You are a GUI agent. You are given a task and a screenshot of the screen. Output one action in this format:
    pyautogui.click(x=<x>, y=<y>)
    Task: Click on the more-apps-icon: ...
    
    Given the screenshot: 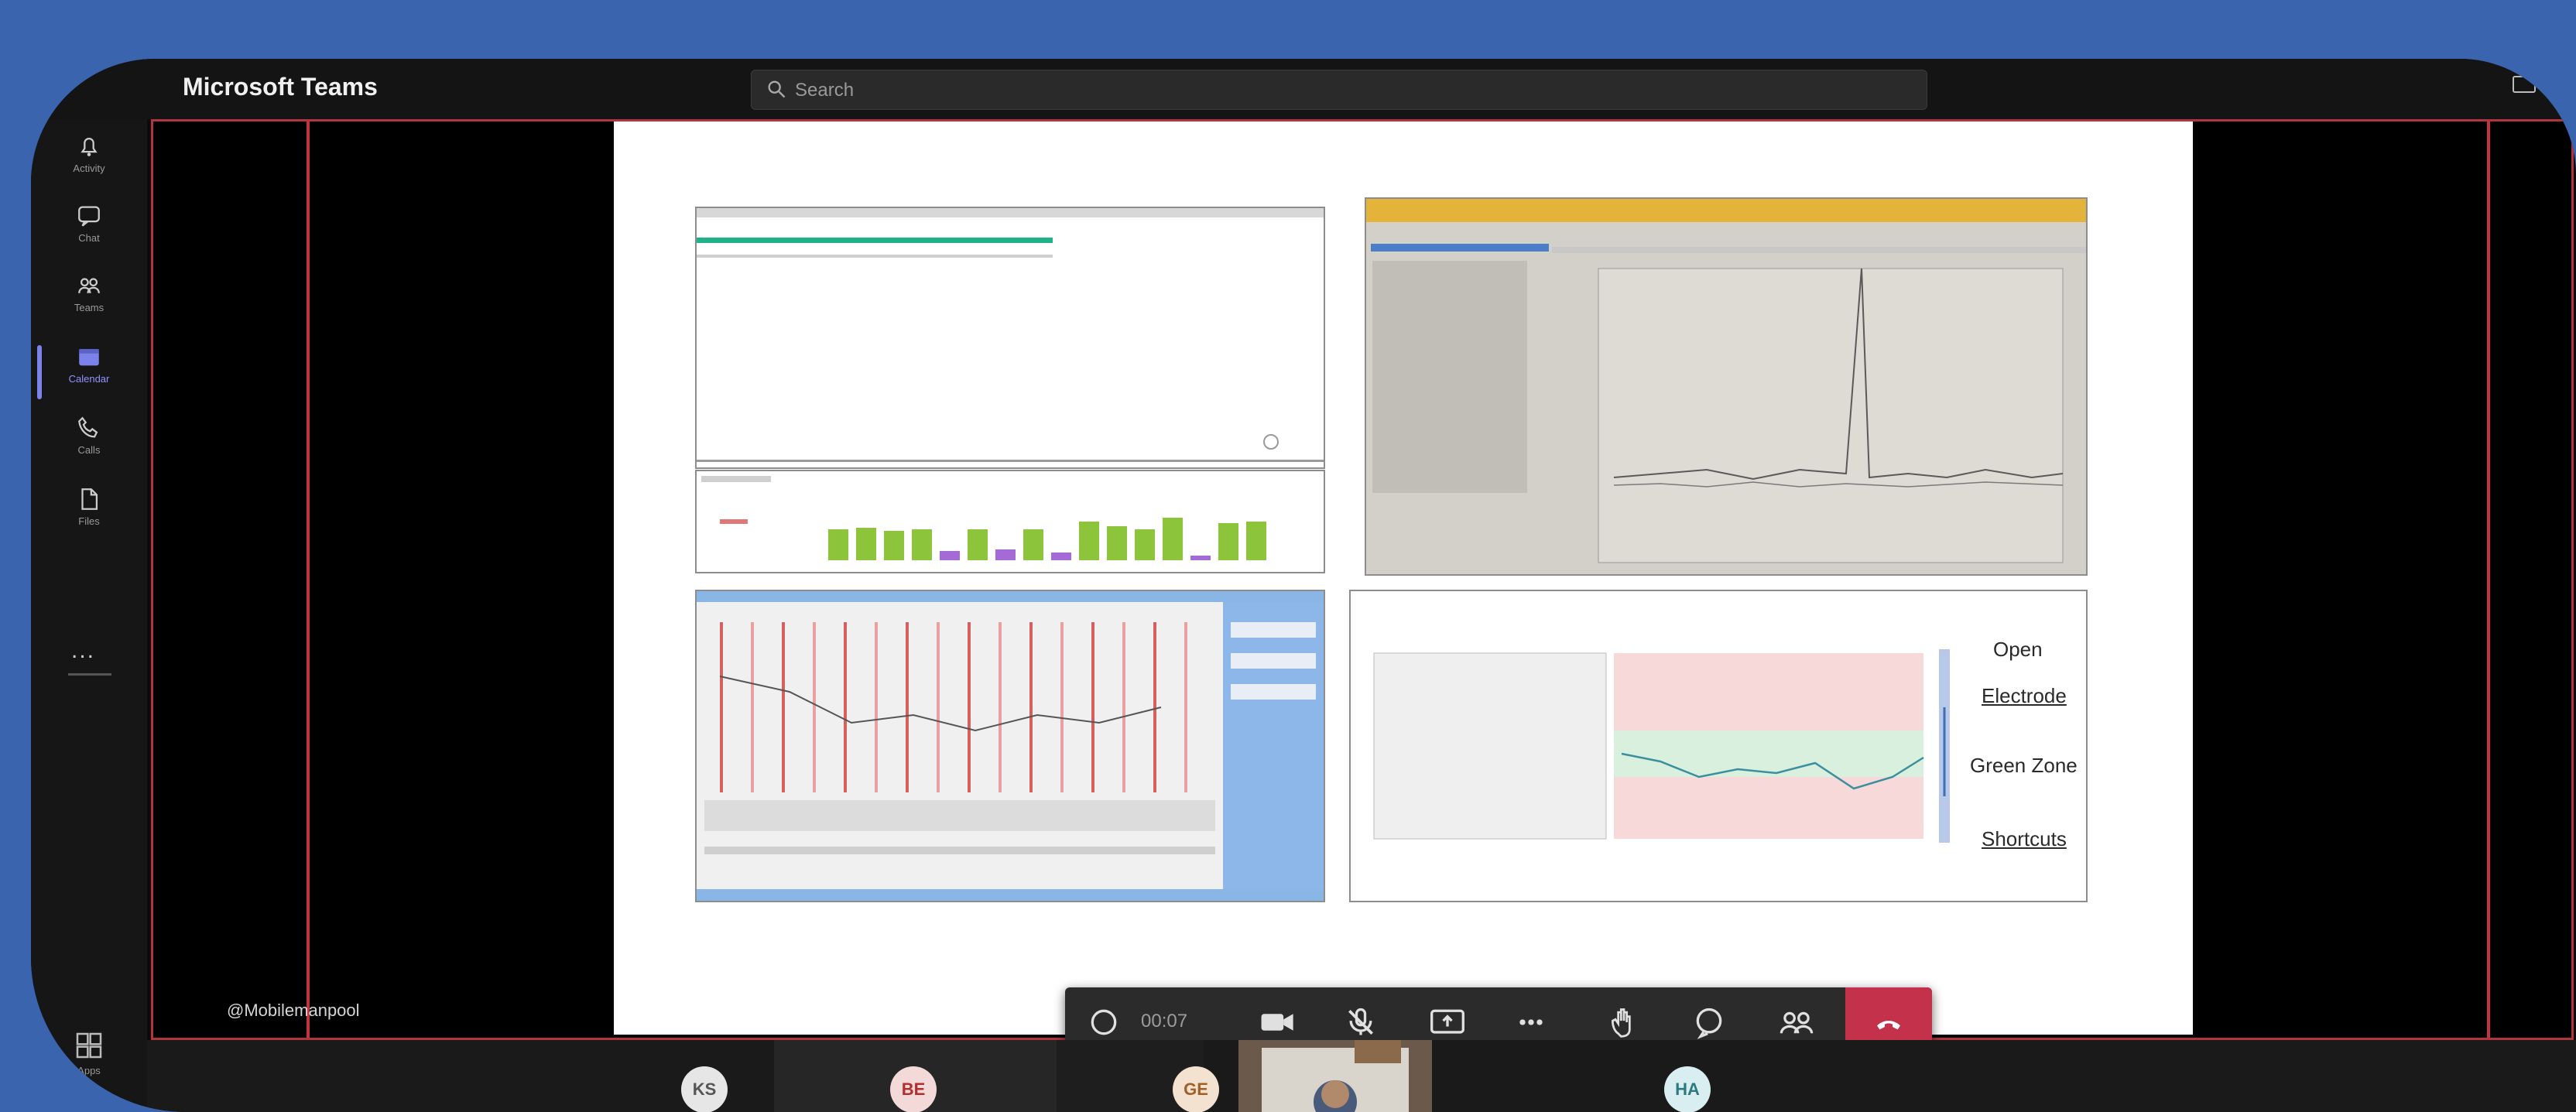 What is the action you would take?
    pyautogui.click(x=83, y=651)
    